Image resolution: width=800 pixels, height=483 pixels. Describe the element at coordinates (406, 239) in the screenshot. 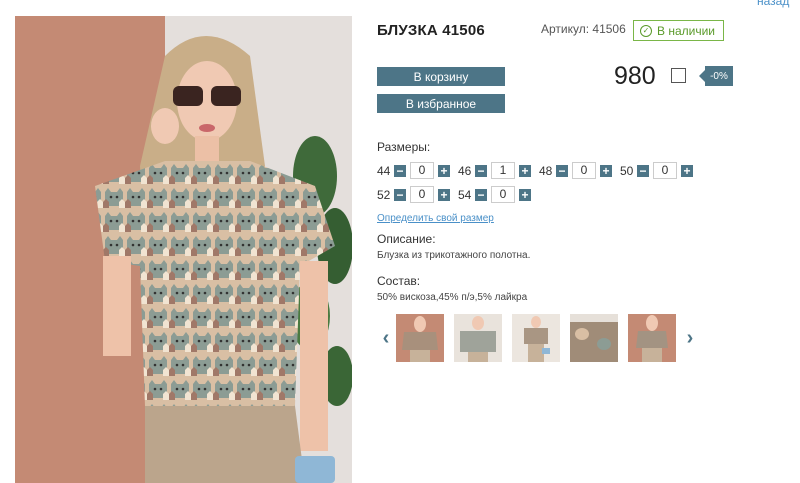

I see `description-label: Описание:` at that location.